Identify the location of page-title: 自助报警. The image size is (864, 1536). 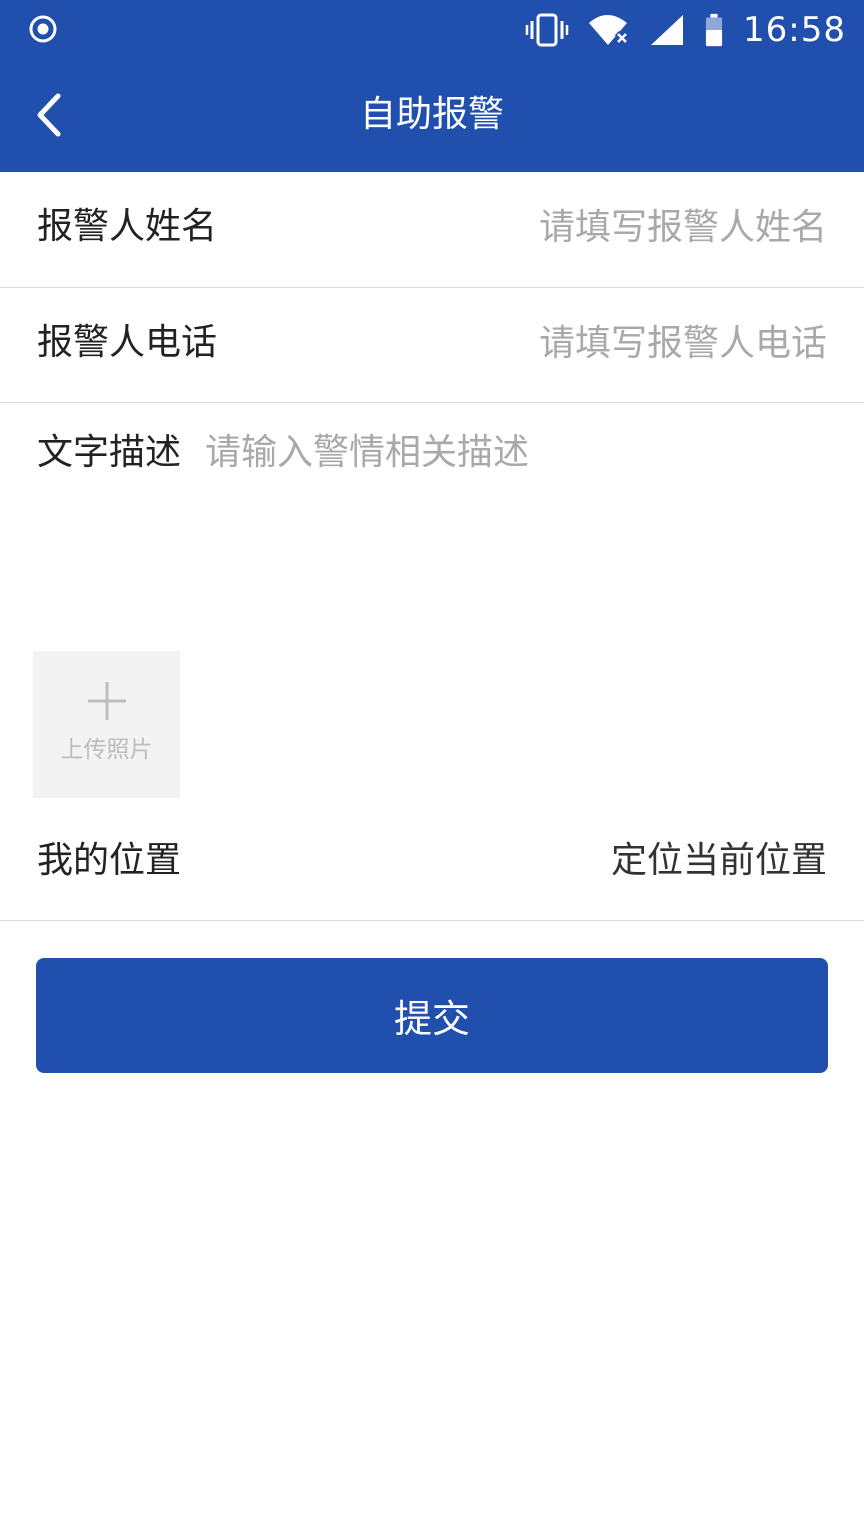
(431, 114).